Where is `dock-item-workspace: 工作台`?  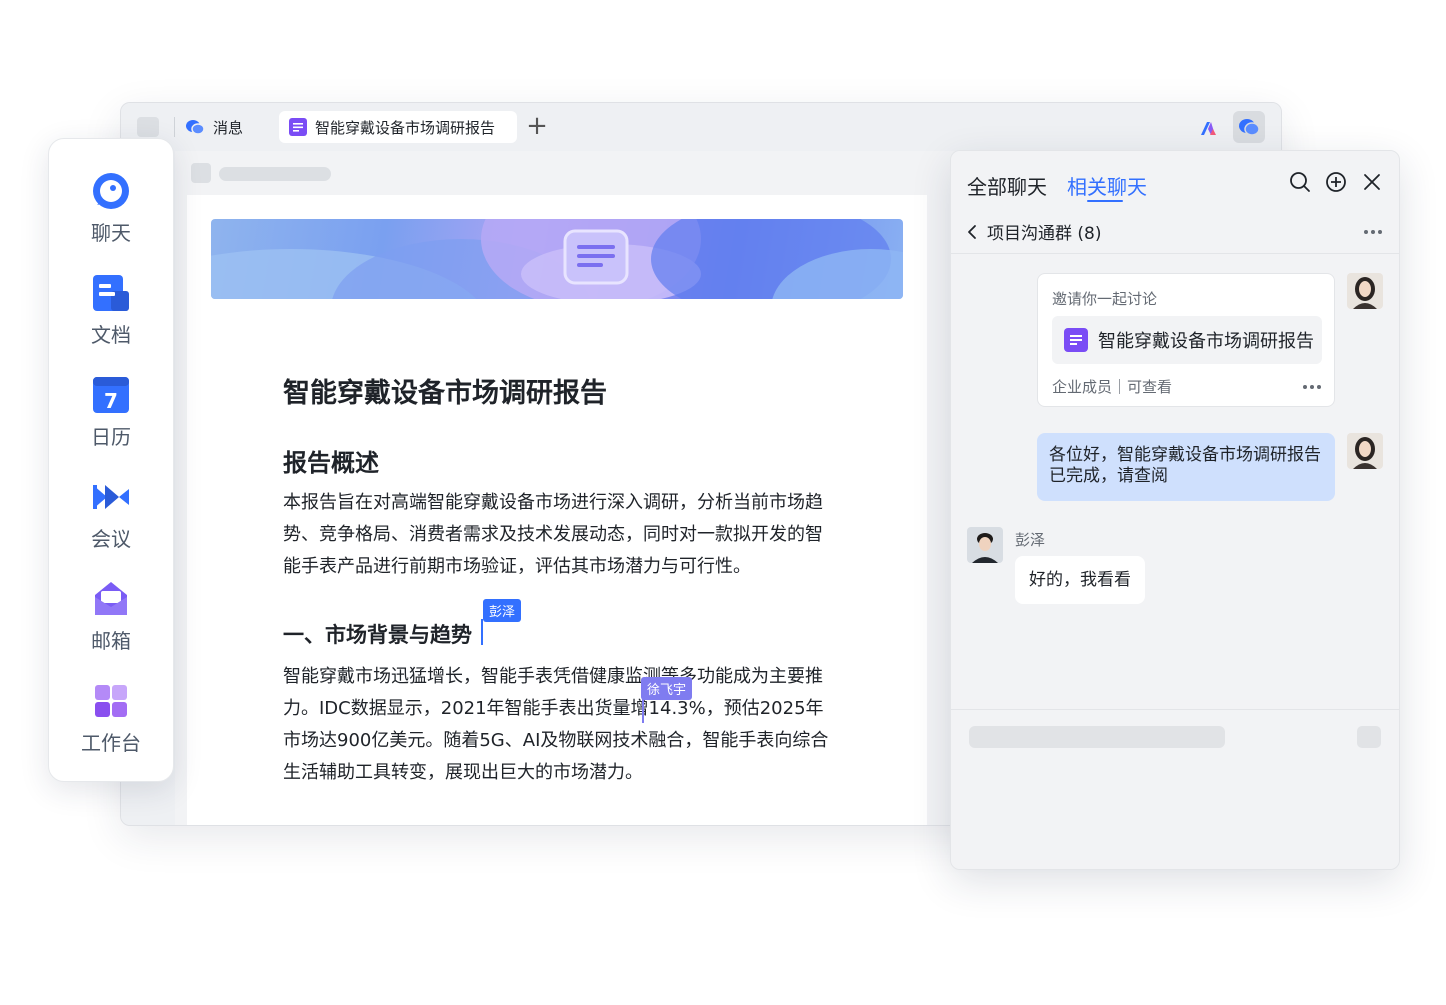
dock-item-workspace: 工作台 is located at coordinates (111, 718).